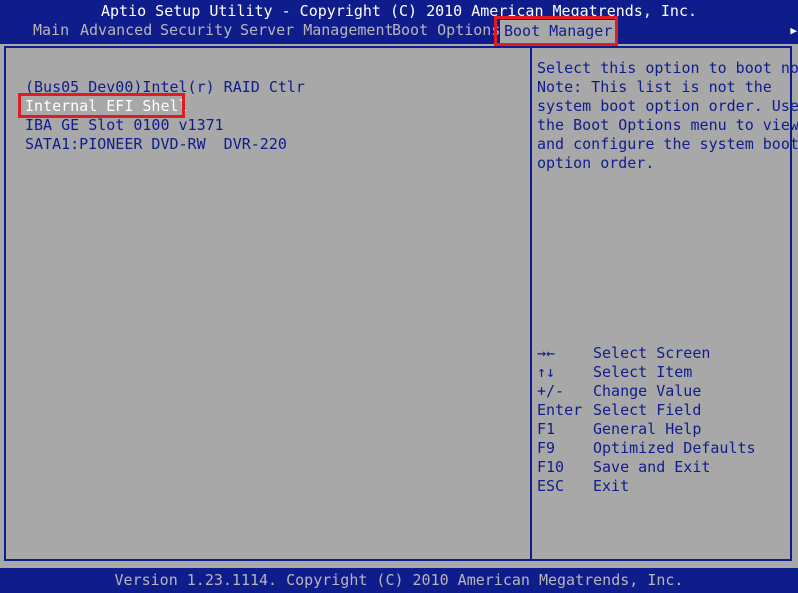 Image resolution: width=798 pixels, height=593 pixels. What do you see at coordinates (556, 31) in the screenshot?
I see `tab-highlight-annotation` at bounding box center [556, 31].